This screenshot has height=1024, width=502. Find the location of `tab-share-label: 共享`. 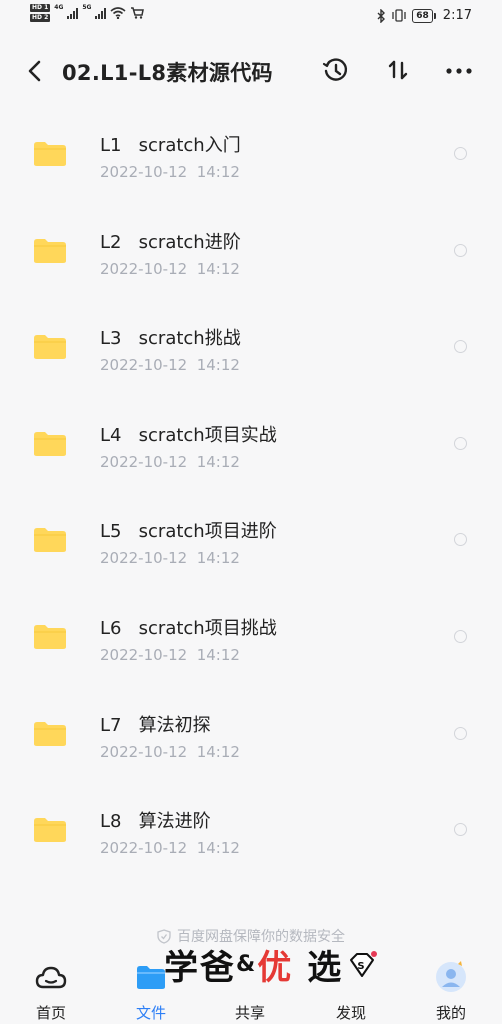

tab-share-label: 共享 is located at coordinates (249, 1013).